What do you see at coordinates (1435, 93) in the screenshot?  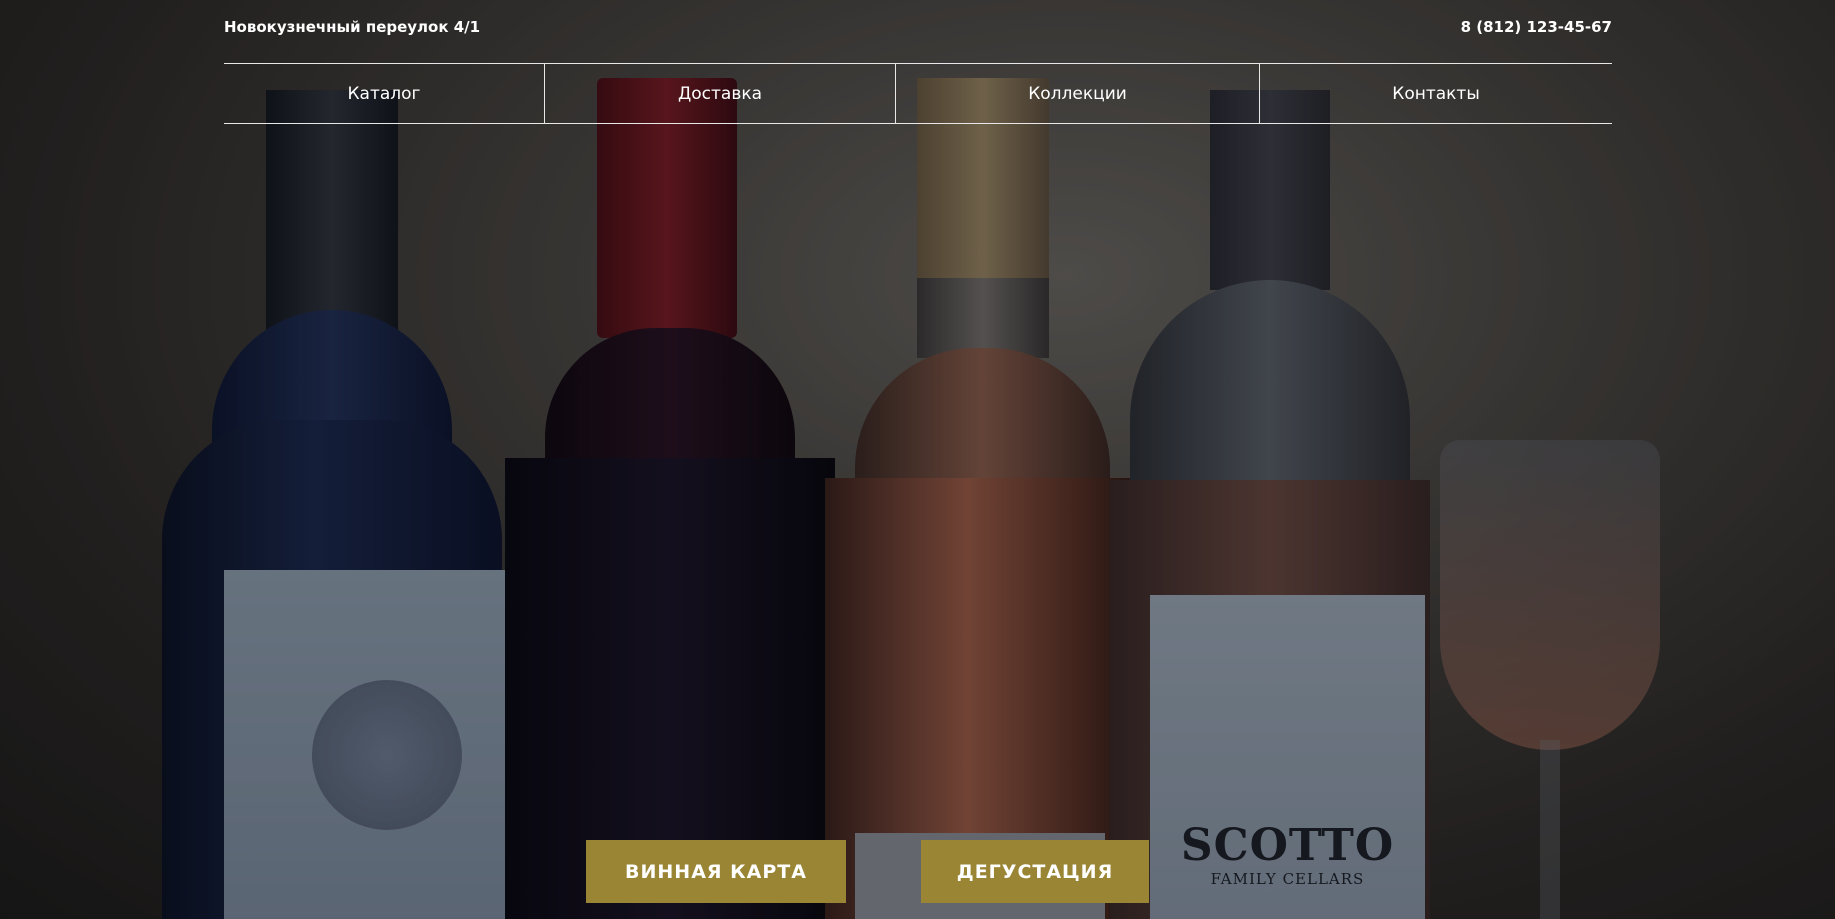 I see `nav-item-contacts: Контакты` at bounding box center [1435, 93].